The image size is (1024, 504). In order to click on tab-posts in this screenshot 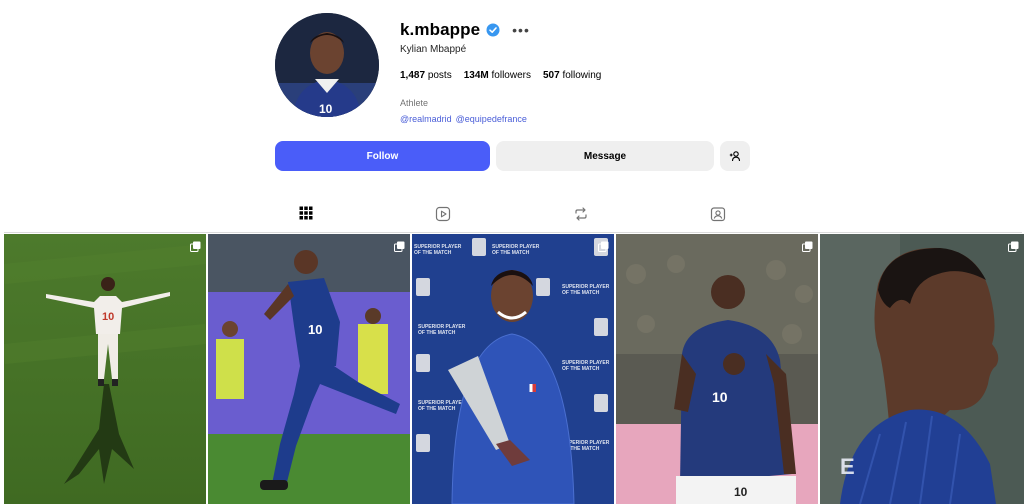, I will do `click(306, 219)`.